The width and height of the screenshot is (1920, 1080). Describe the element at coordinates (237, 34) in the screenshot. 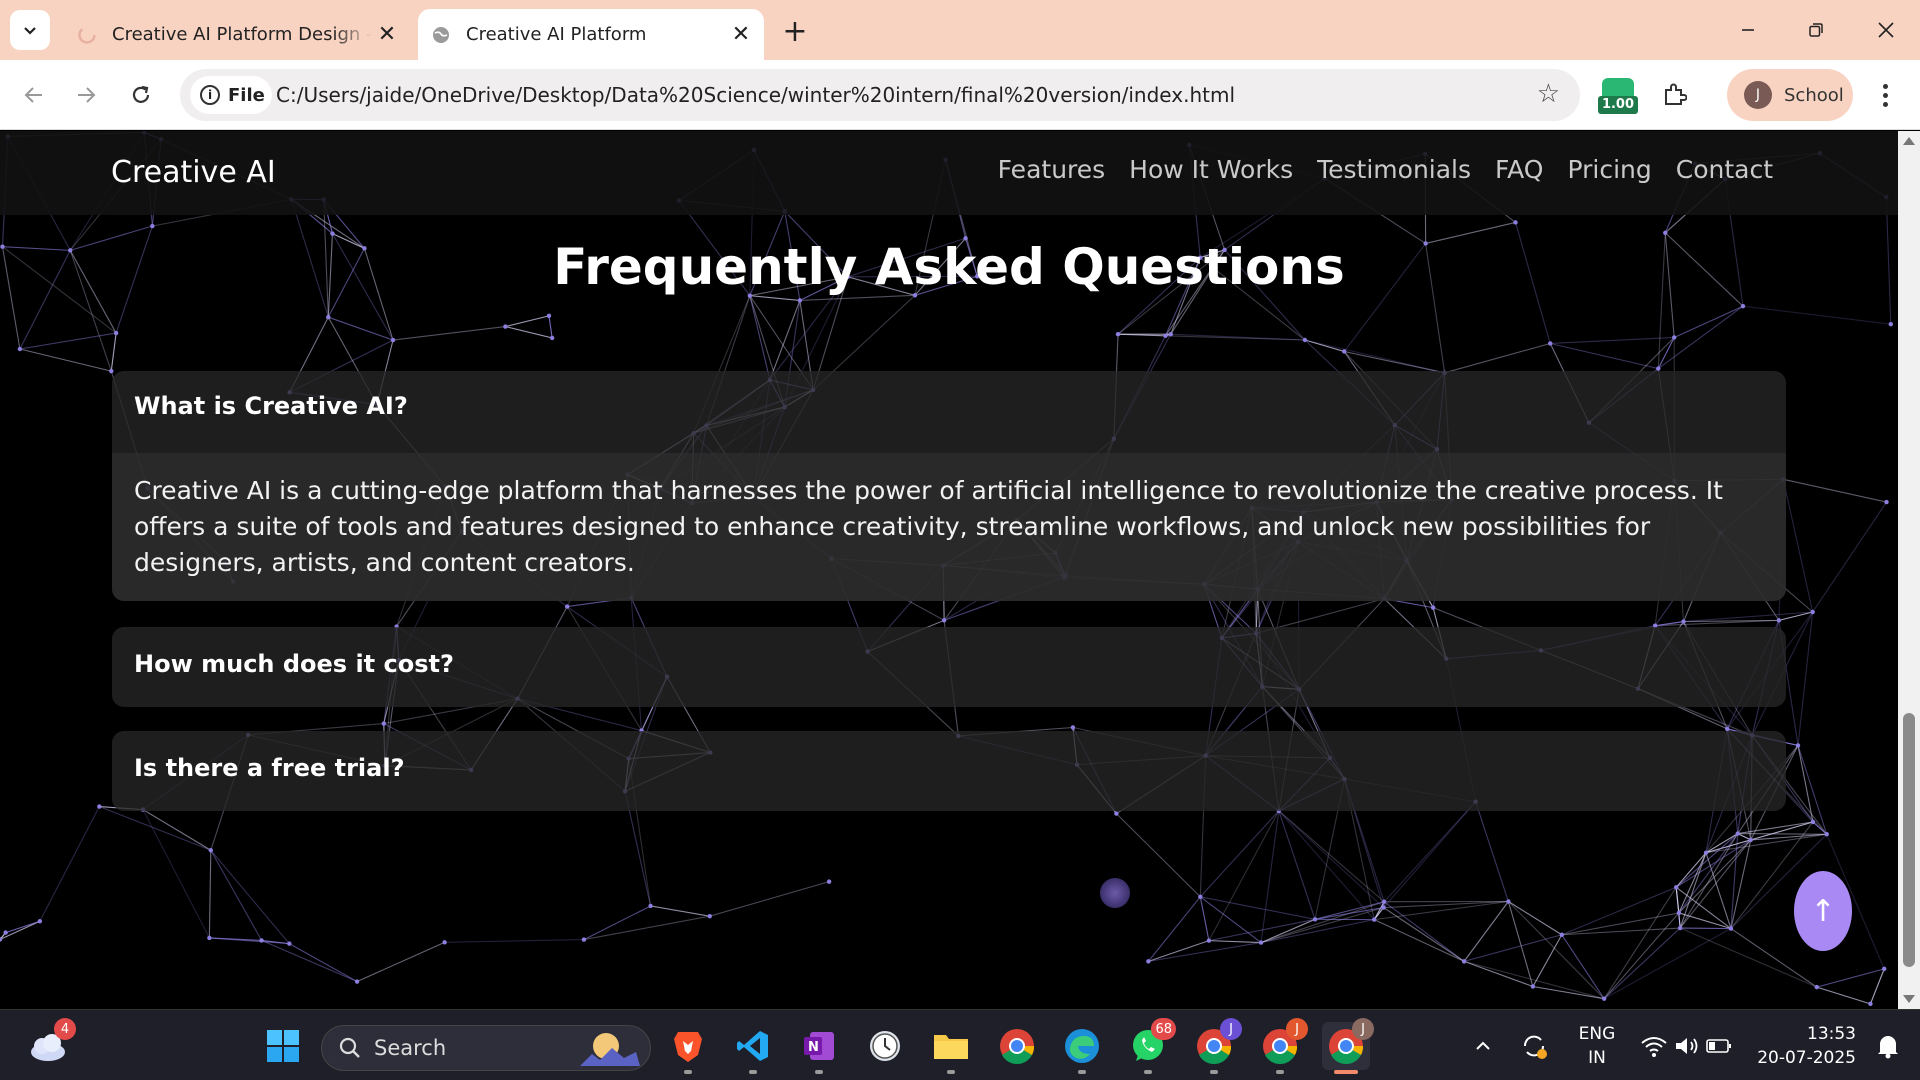

I see `tab-creative-ai-design: Creative AI Platform Design - G ✕` at that location.